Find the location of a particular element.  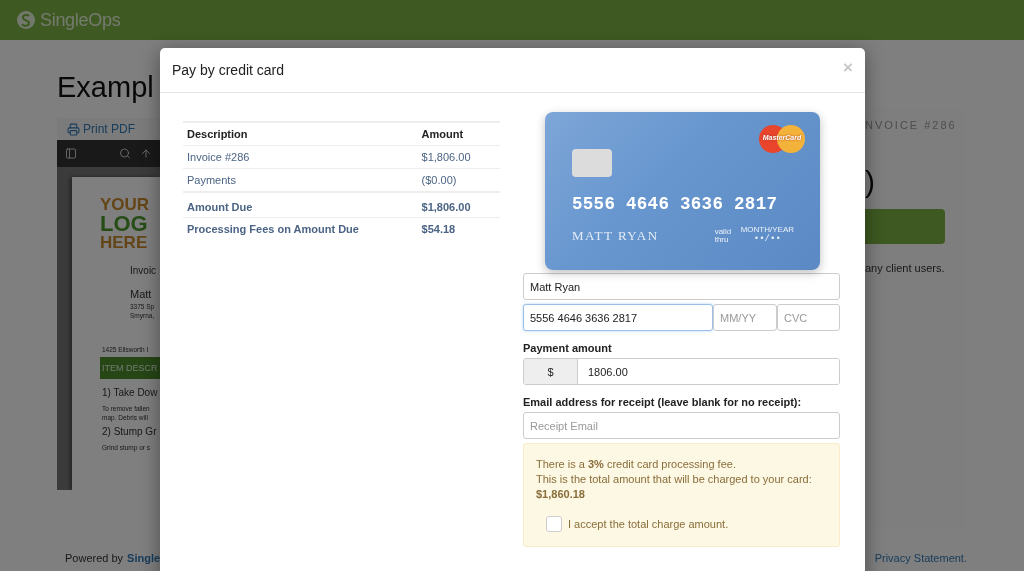

accept-checkbox is located at coordinates (554, 524).